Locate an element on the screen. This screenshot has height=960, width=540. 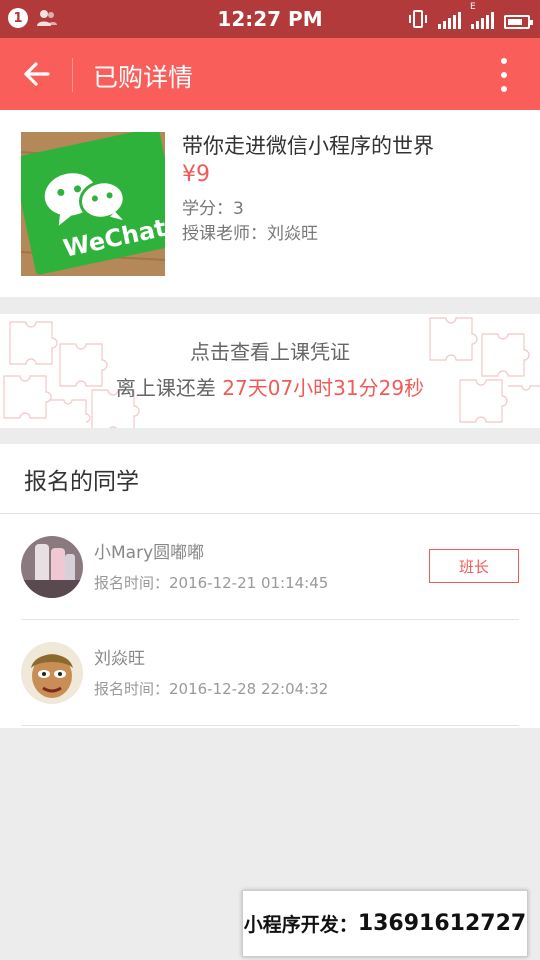
classmates-title: 报名的同学 is located at coordinates (81, 482).